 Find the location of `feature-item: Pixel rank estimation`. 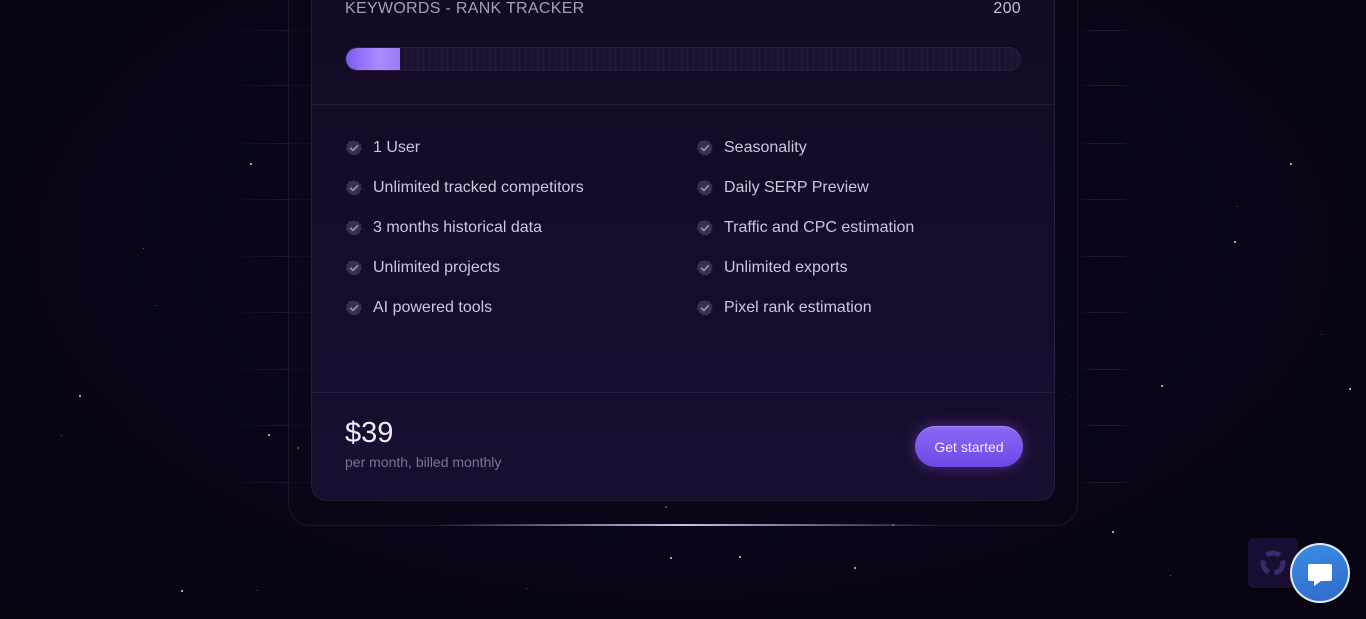

feature-item: Pixel rank estimation is located at coordinates (866, 308).